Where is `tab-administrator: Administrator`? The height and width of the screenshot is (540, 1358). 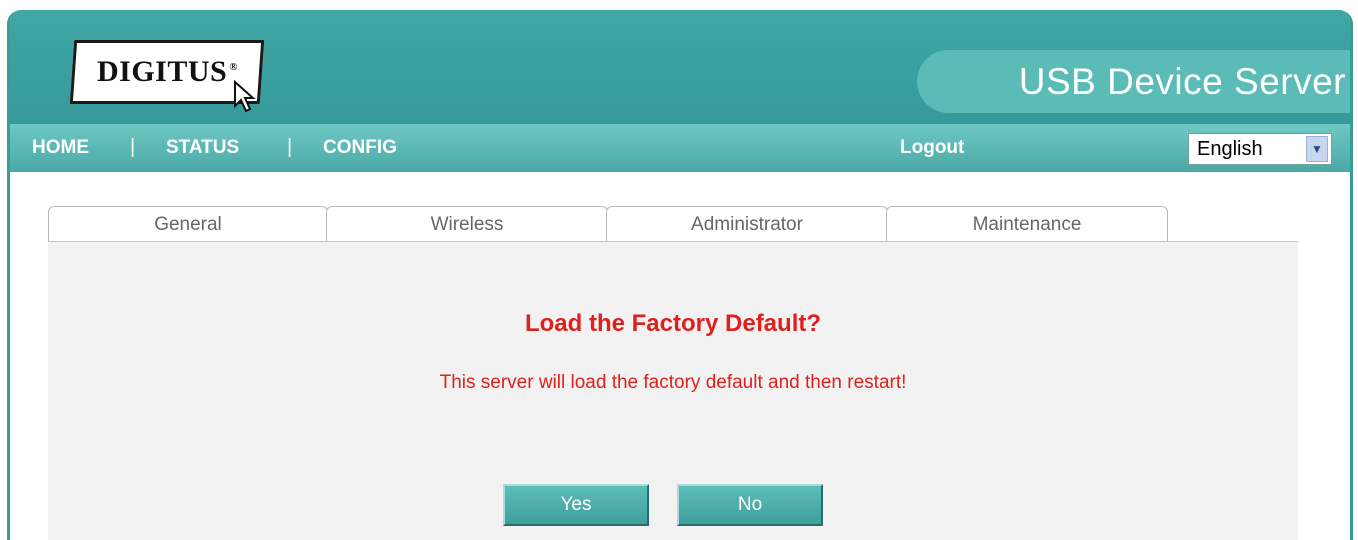 tab-administrator: Administrator is located at coordinates (747, 224).